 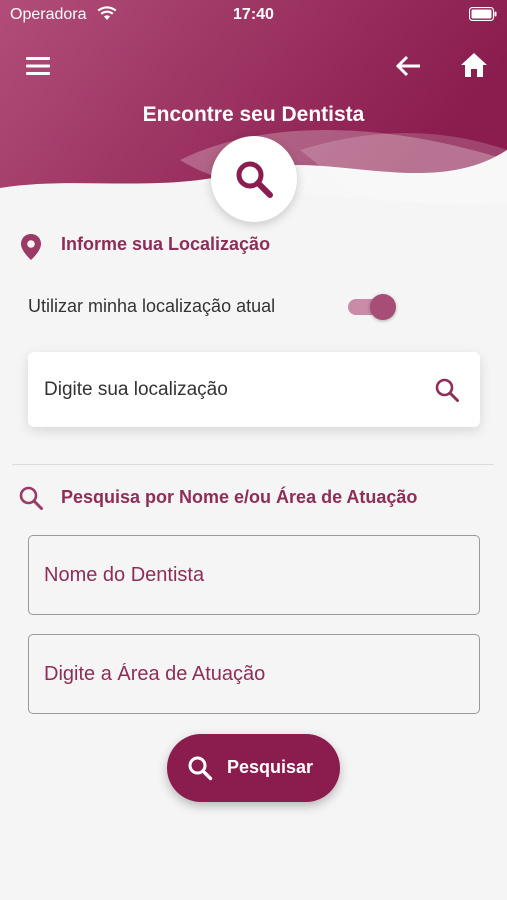 What do you see at coordinates (253, 464) in the screenshot?
I see `section-divider` at bounding box center [253, 464].